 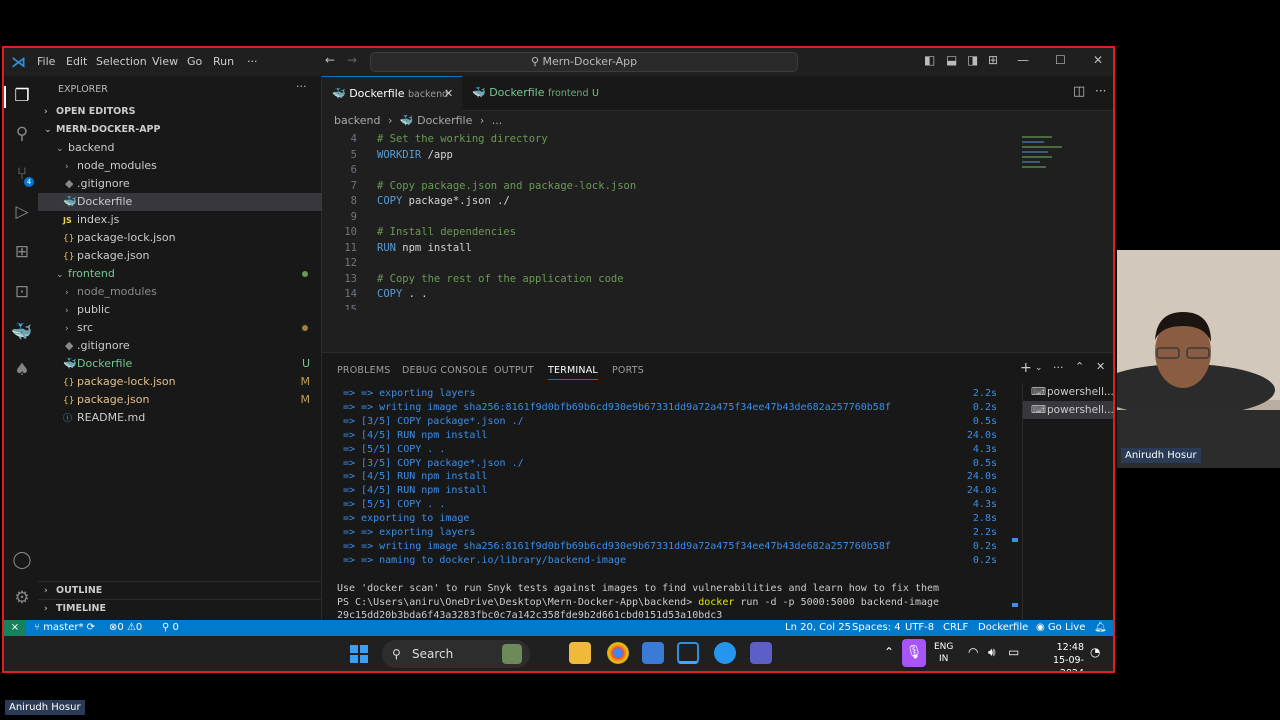 What do you see at coordinates (64, 628) in the screenshot?
I see `branch-indicator: ⑂ master* ⟳` at bounding box center [64, 628].